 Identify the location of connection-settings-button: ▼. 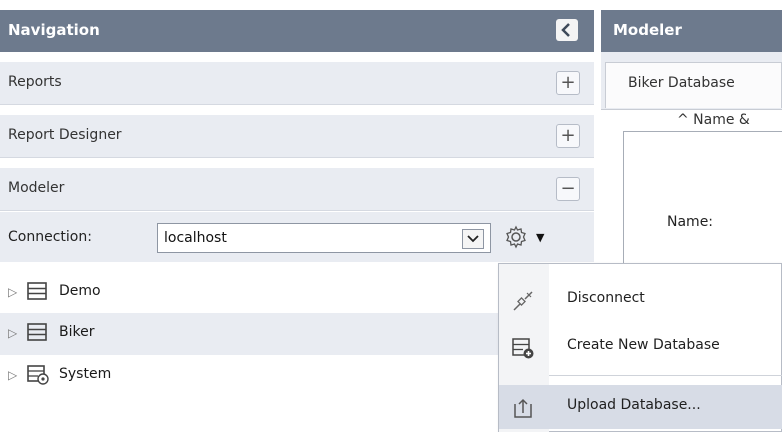
(527, 238).